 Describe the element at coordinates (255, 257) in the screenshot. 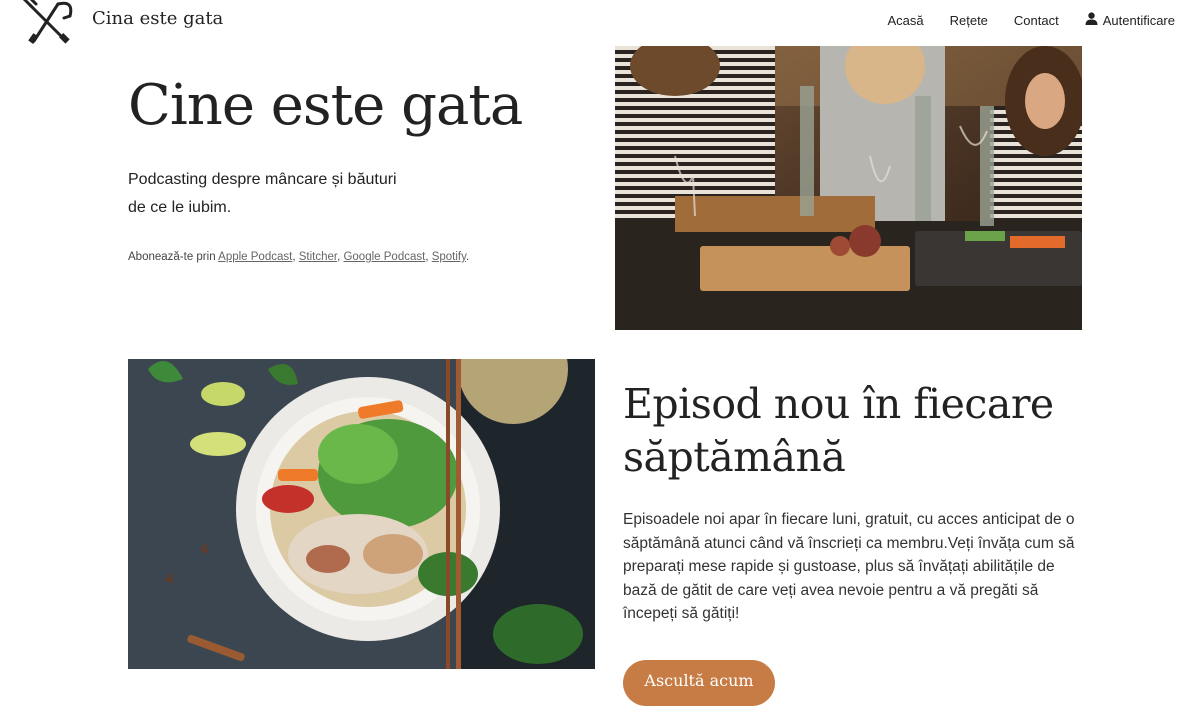

I see `link-apple-podcast: Apple Podcast` at that location.